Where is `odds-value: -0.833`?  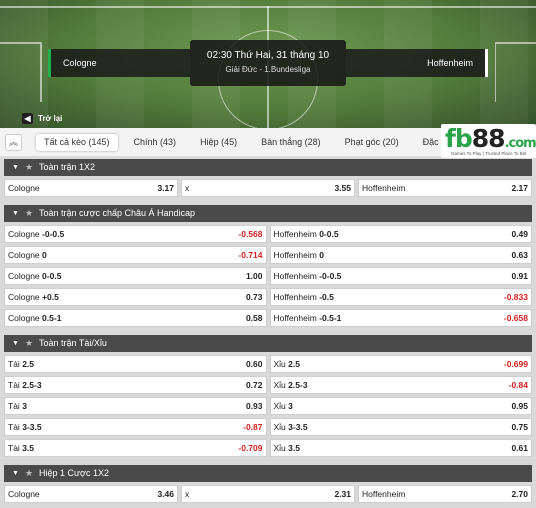
odds-value: -0.833 is located at coordinates (515, 297).